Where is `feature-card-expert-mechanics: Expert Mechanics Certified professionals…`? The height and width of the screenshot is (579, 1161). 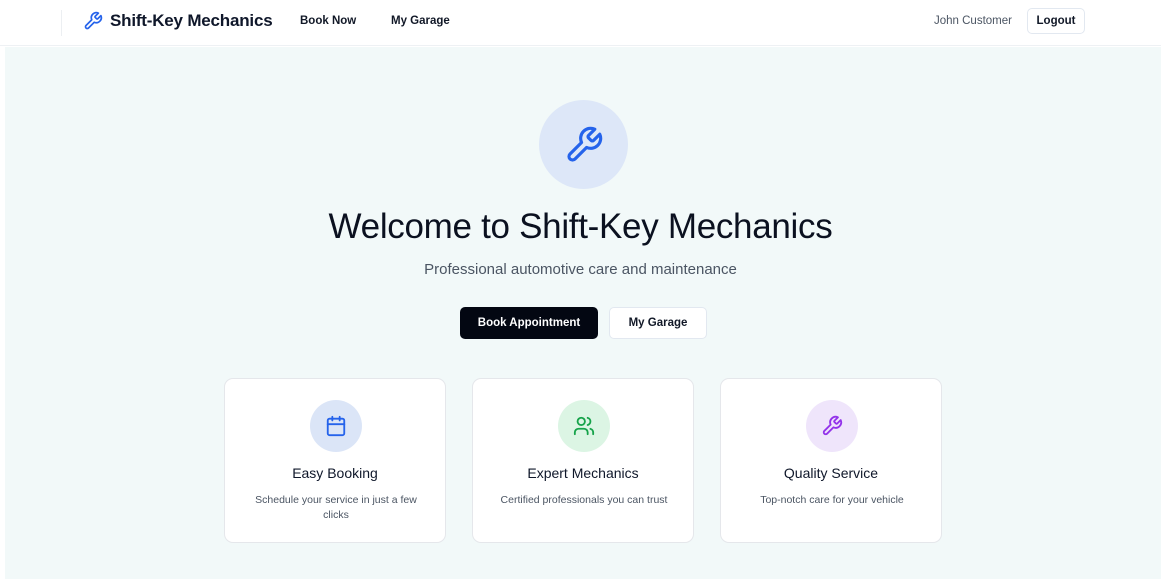 feature-card-expert-mechanics: Expert Mechanics Certified professionals… is located at coordinates (583, 460).